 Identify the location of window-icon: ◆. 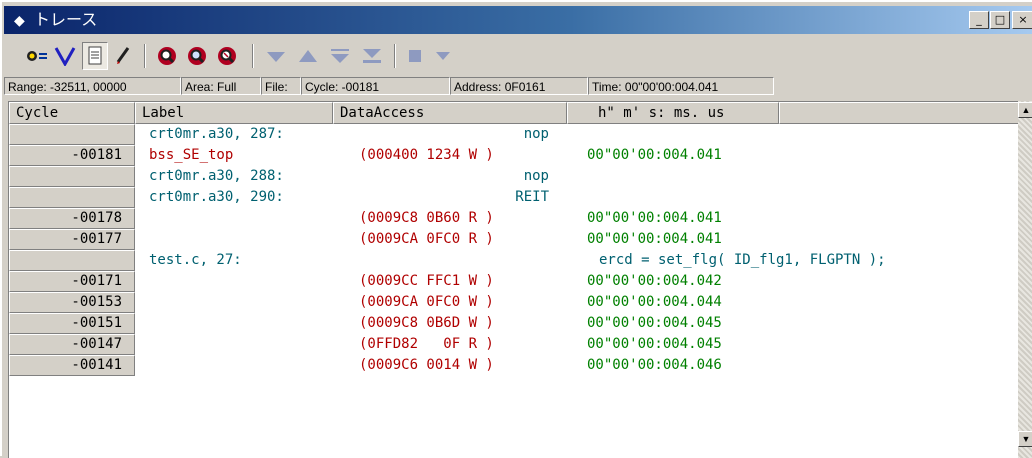
(19, 20).